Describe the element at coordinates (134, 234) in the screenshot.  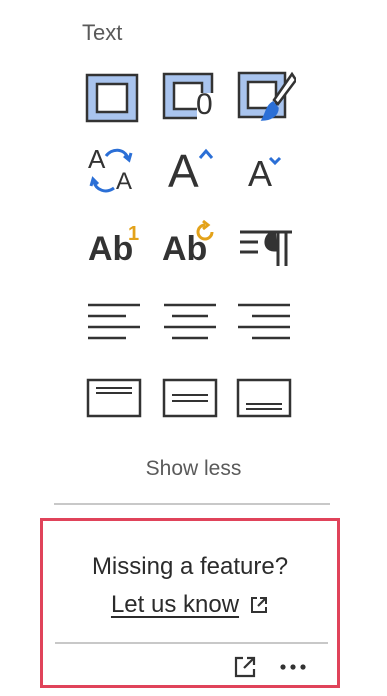
I see `superscript-one: 1` at that location.